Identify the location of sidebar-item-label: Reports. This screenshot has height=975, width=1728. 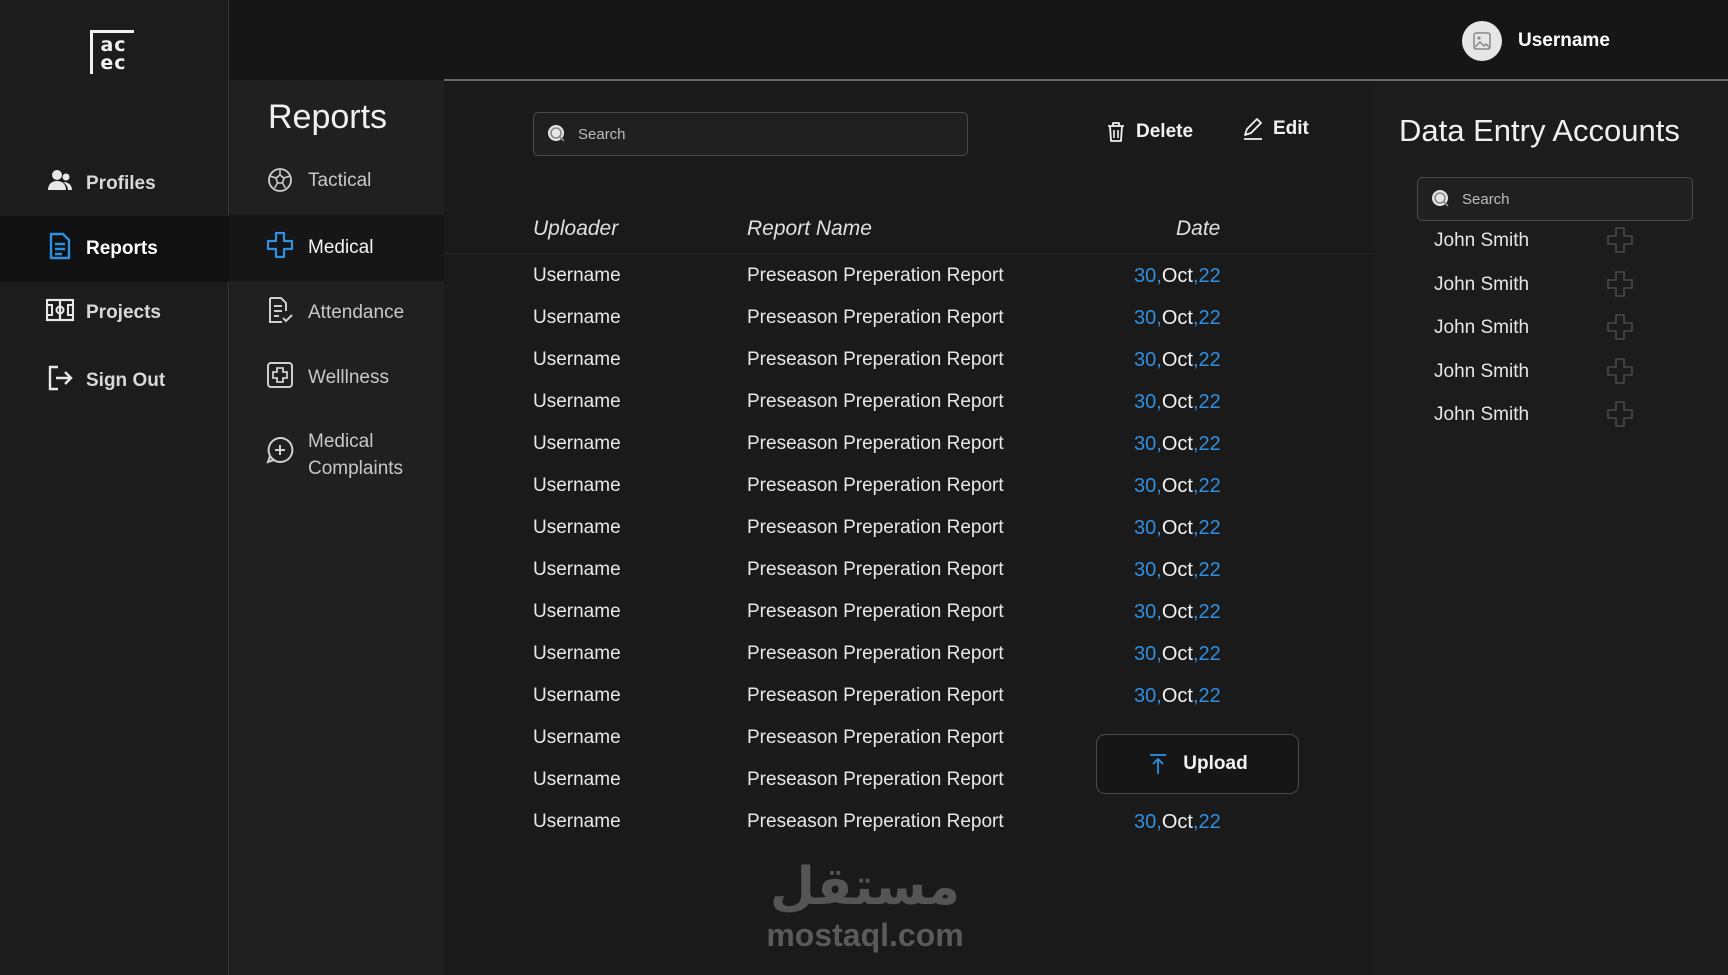
(122, 248).